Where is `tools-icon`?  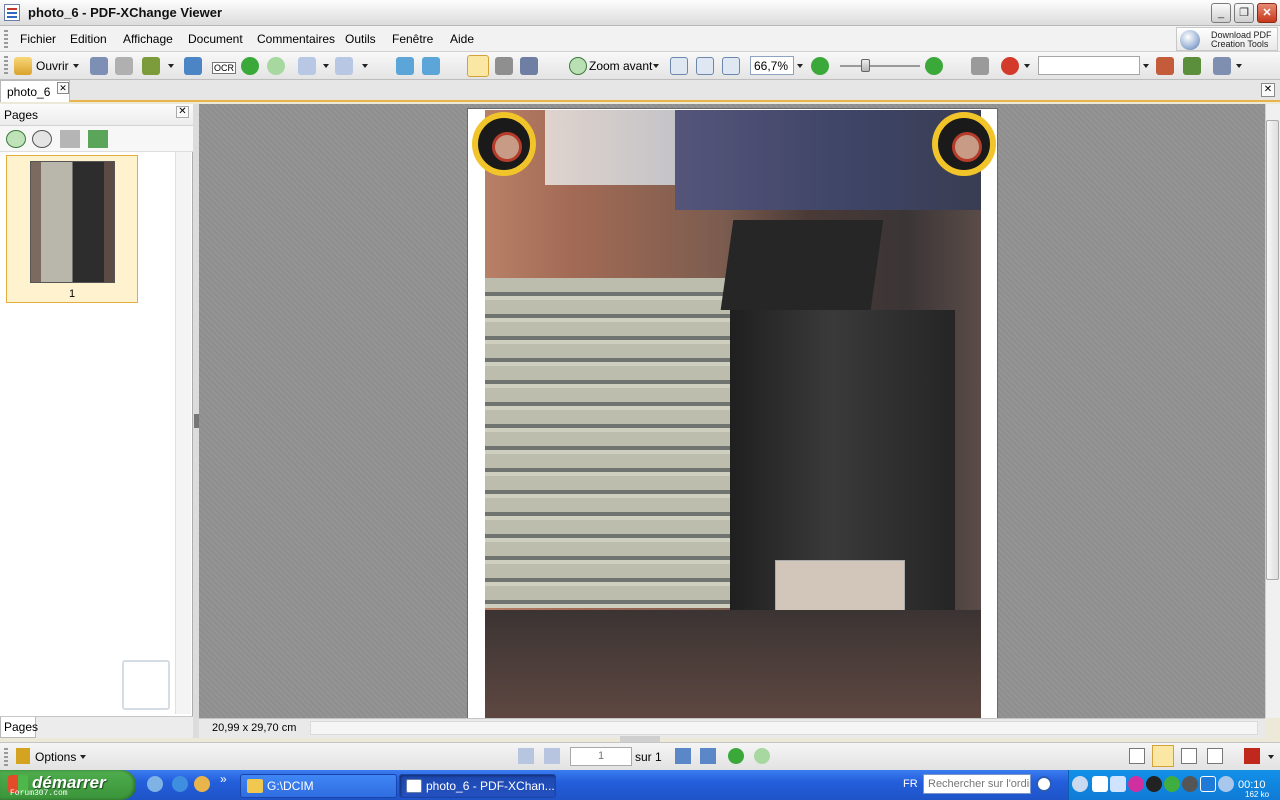
tools-icon is located at coordinates (1222, 66).